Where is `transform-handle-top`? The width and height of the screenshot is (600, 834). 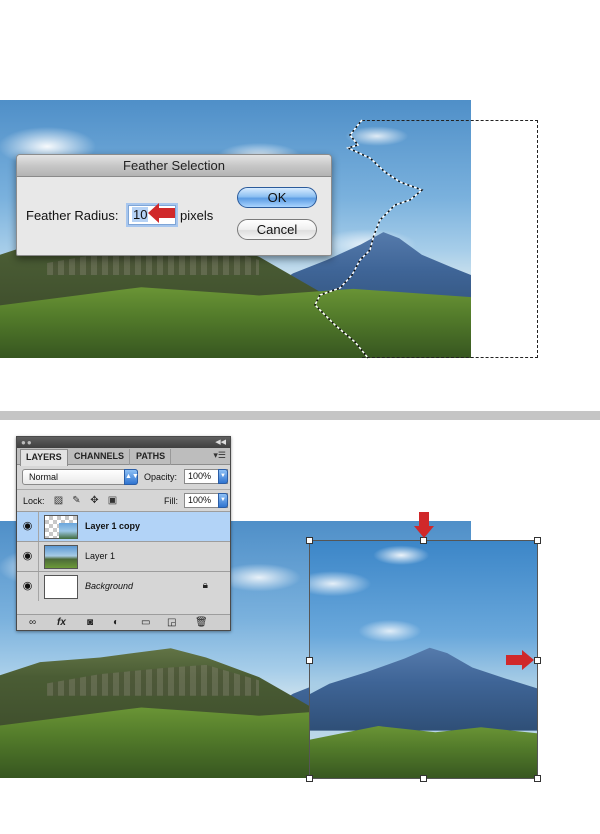 transform-handle-top is located at coordinates (423, 540).